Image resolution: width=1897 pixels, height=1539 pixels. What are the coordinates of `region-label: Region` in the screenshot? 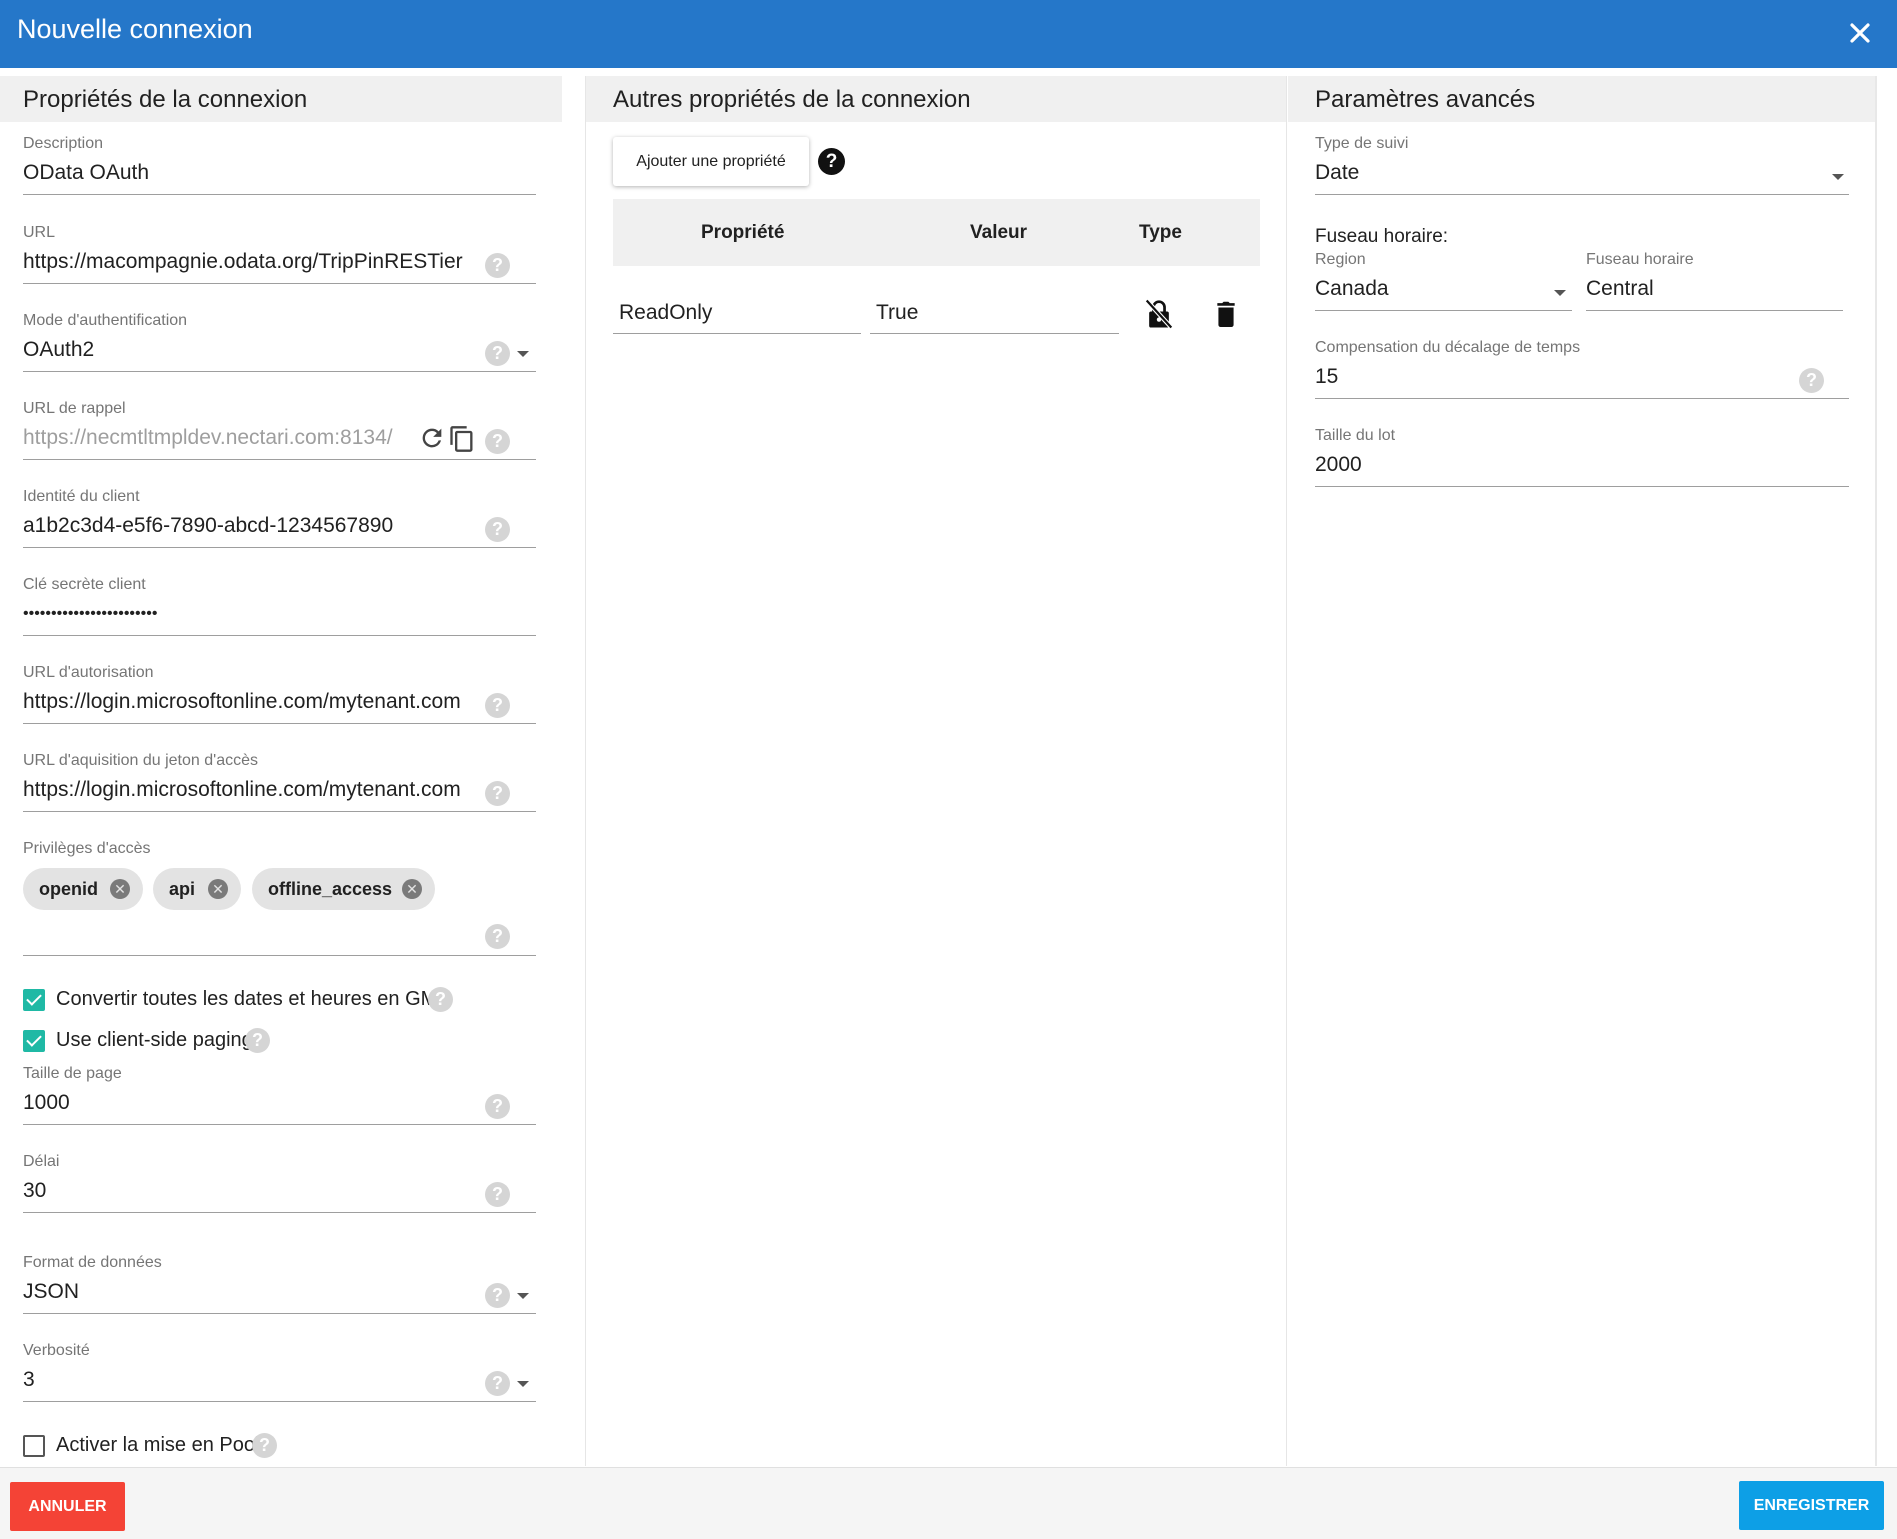 It's located at (1340, 259).